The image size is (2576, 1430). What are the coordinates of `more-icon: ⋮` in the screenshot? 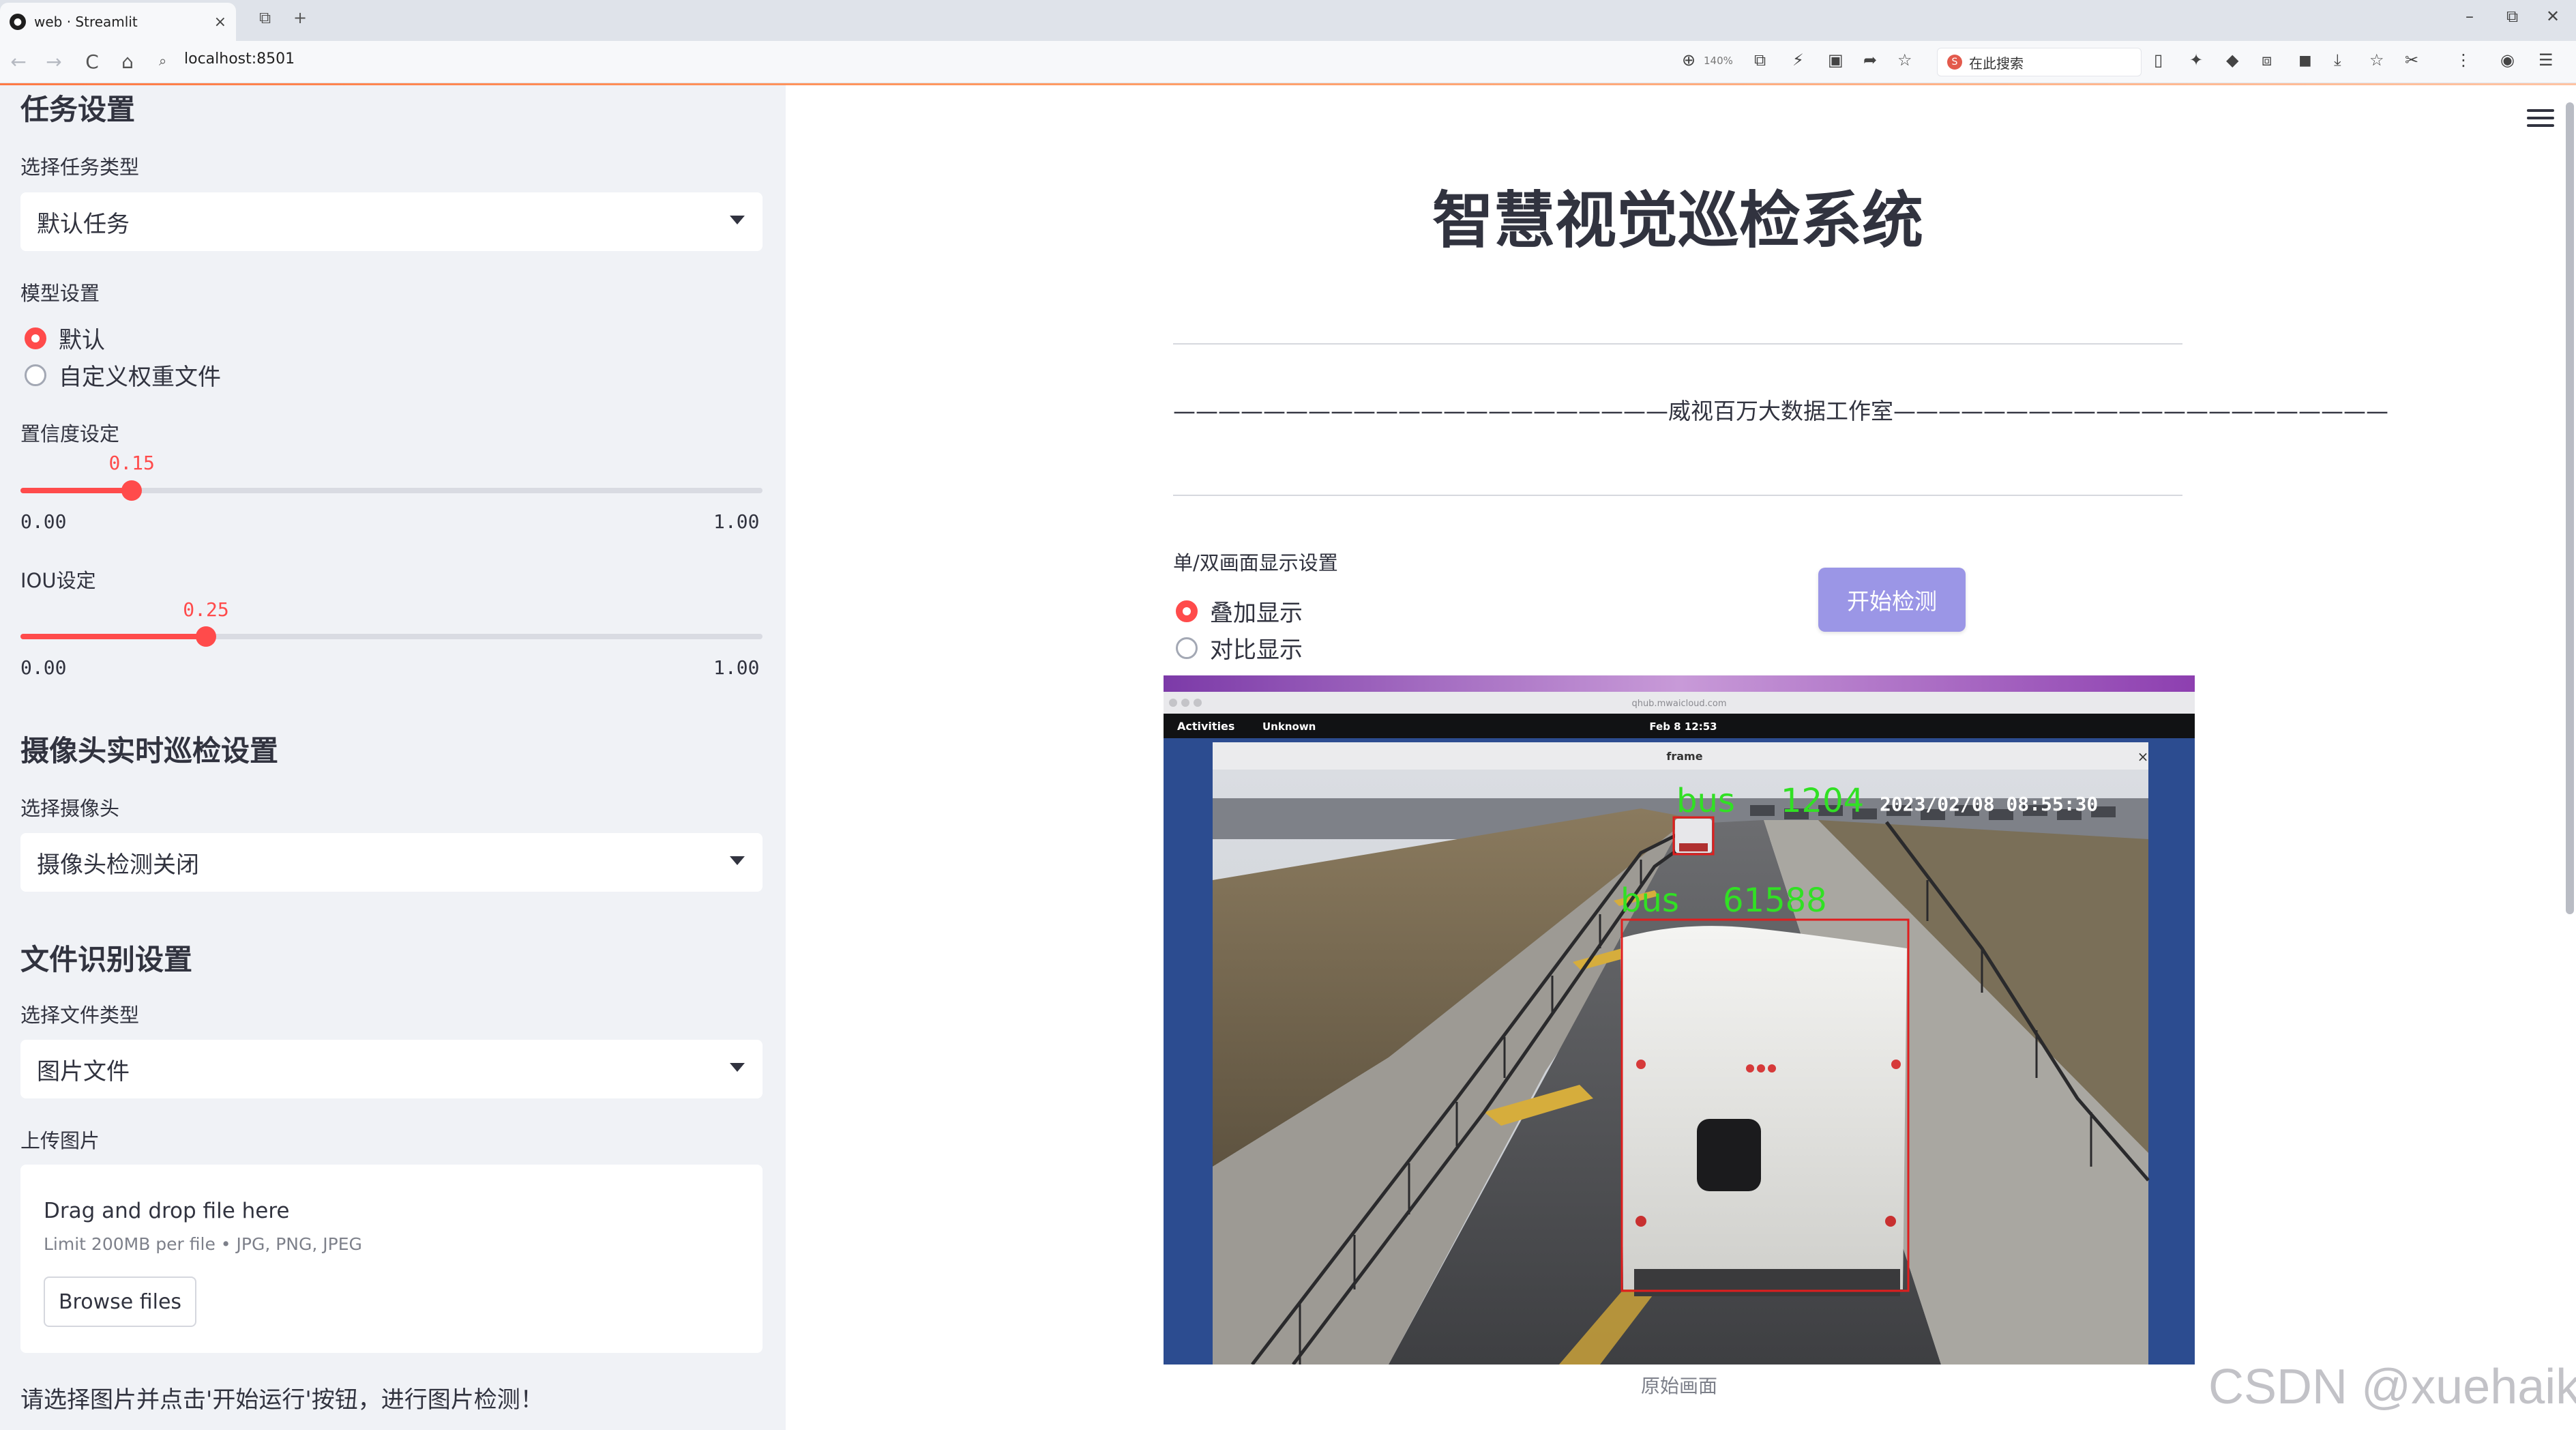 It's located at (2463, 60).